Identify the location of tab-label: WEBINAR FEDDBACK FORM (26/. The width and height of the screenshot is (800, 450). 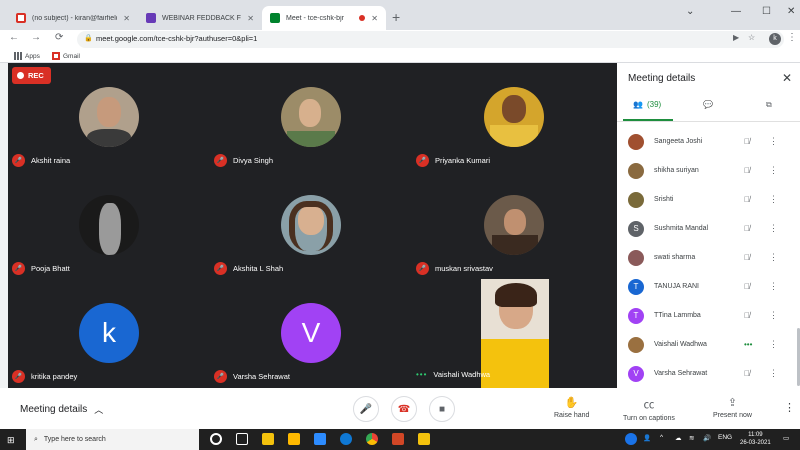
(201, 18).